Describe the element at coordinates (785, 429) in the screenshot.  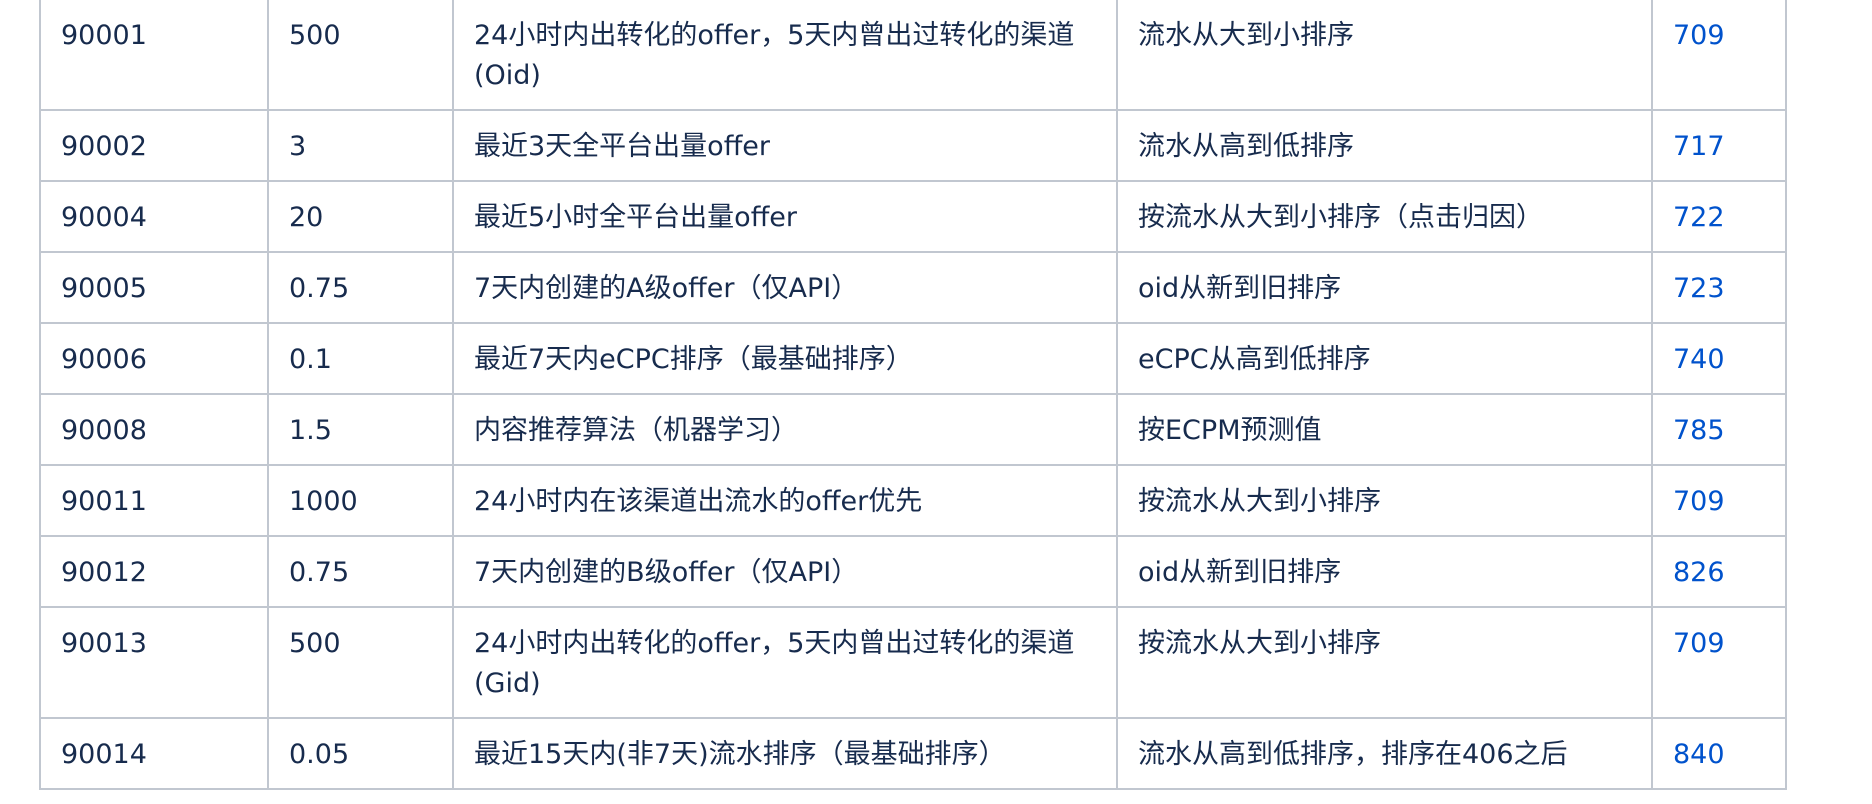
I see `cell-description: 内容推荐算法（机器学习）` at that location.